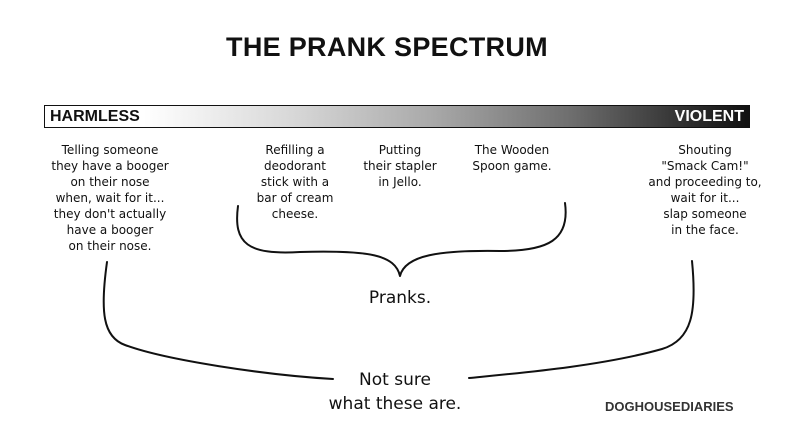  Describe the element at coordinates (669, 406) in the screenshot. I see `credit-text: DOGHOUSEDIARIES` at that location.